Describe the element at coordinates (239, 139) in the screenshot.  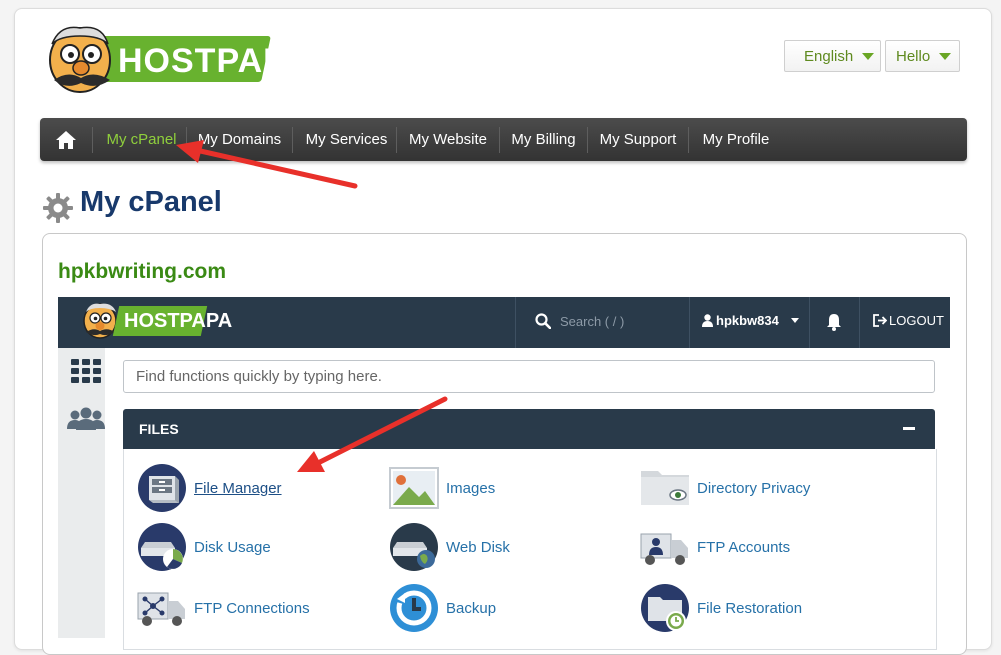
I see `nav-my-domains: My Domains` at that location.